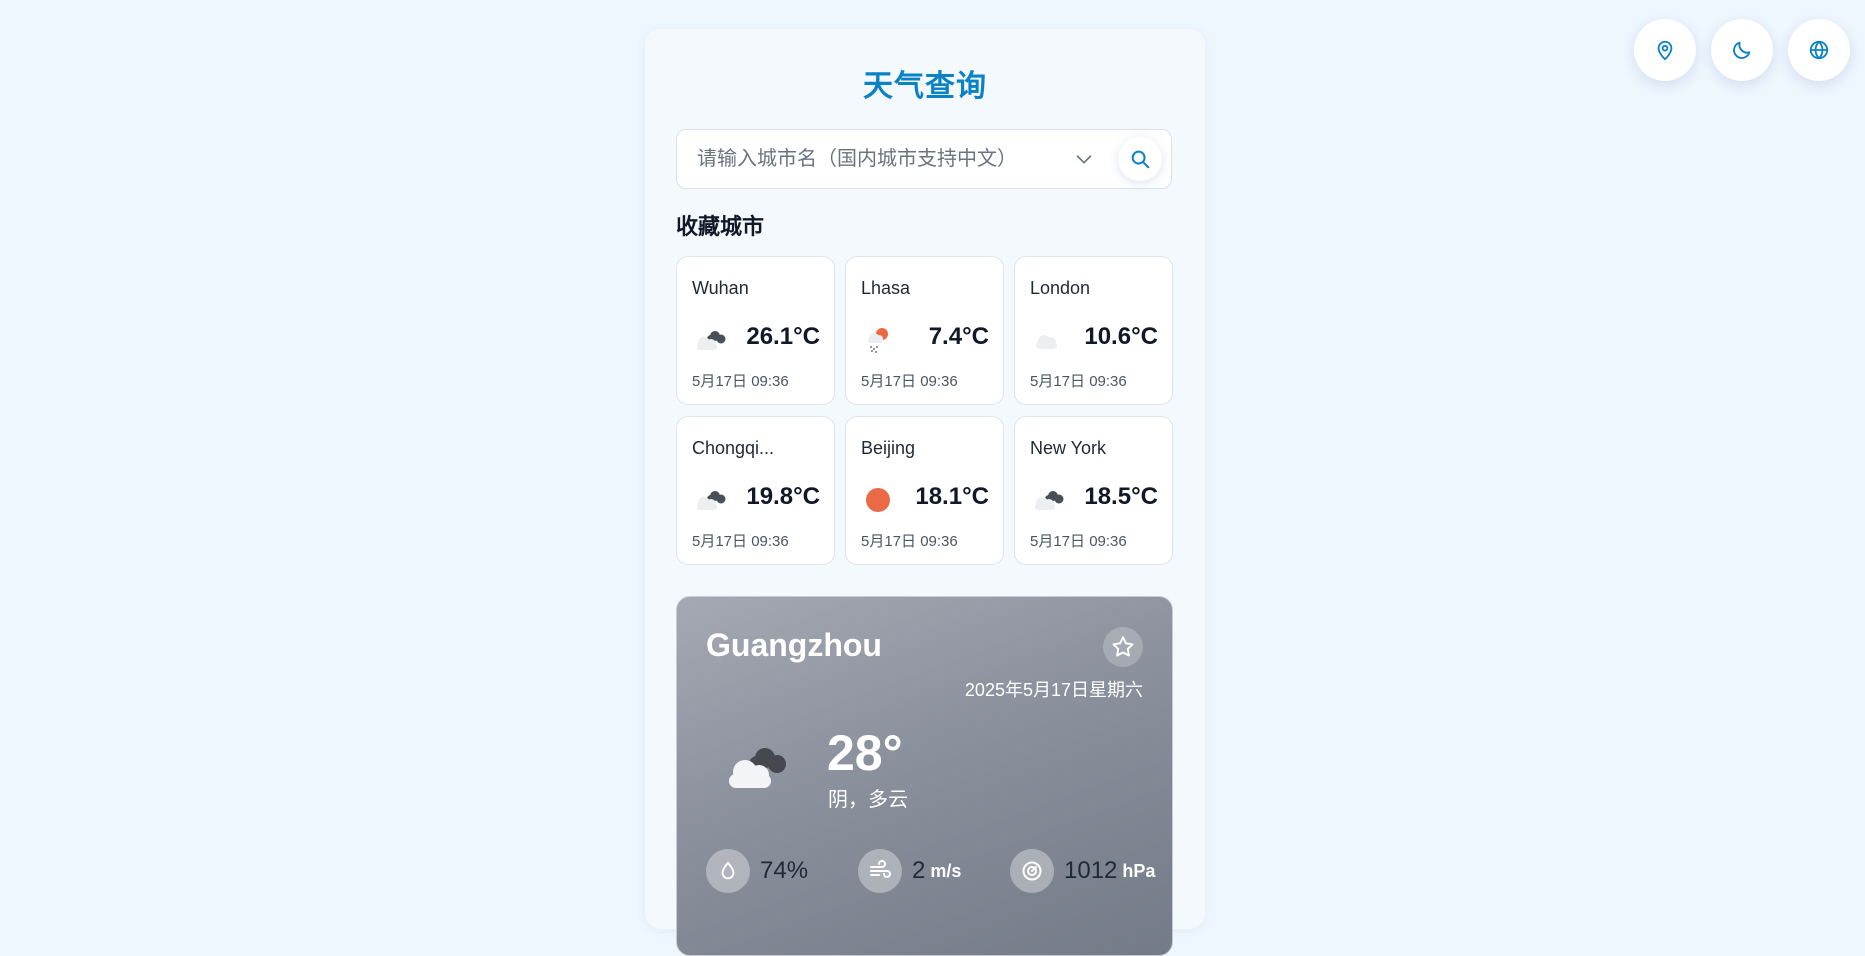  I want to click on favorite-city-name: London, so click(1060, 288).